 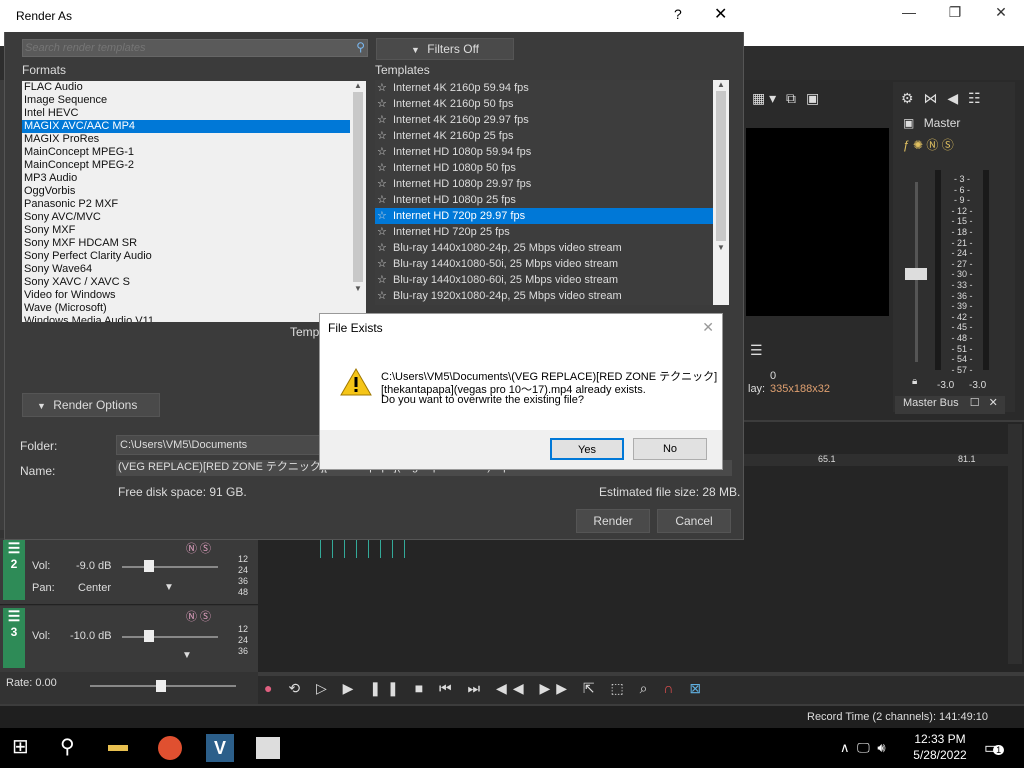 What do you see at coordinates (351, 688) in the screenshot?
I see `play-icon: ▶` at bounding box center [351, 688].